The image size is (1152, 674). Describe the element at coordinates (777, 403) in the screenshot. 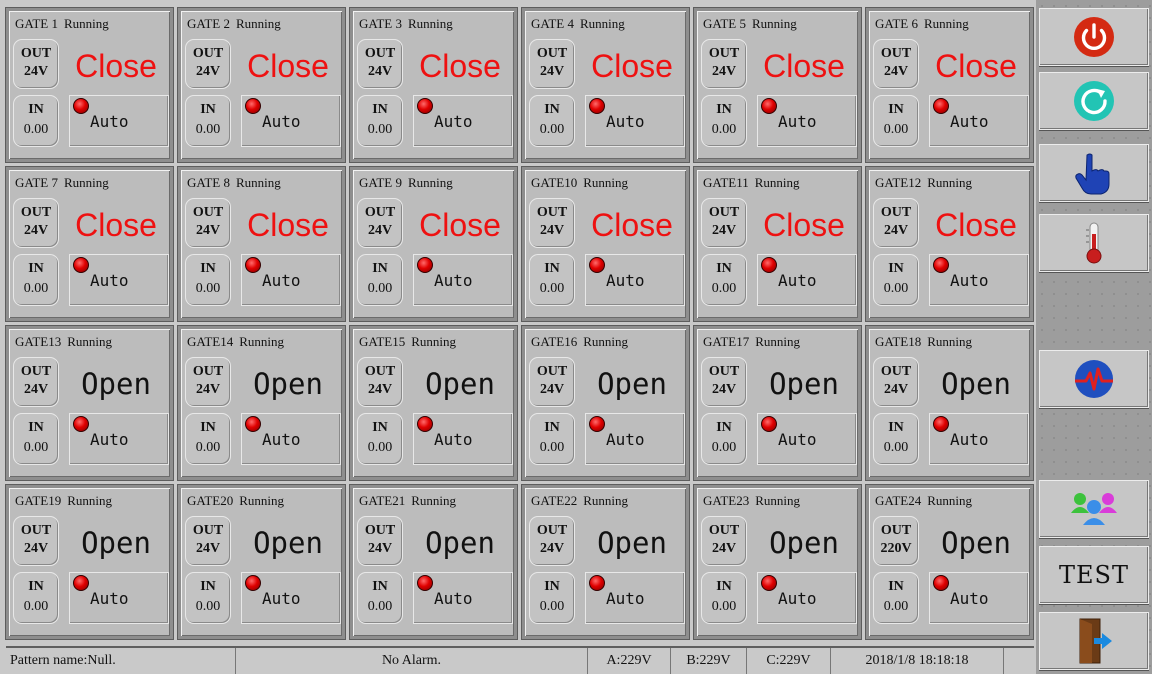

I see `gate-tile: GATE17 Running OUT 24V Open IN 0.00 Auto` at that location.